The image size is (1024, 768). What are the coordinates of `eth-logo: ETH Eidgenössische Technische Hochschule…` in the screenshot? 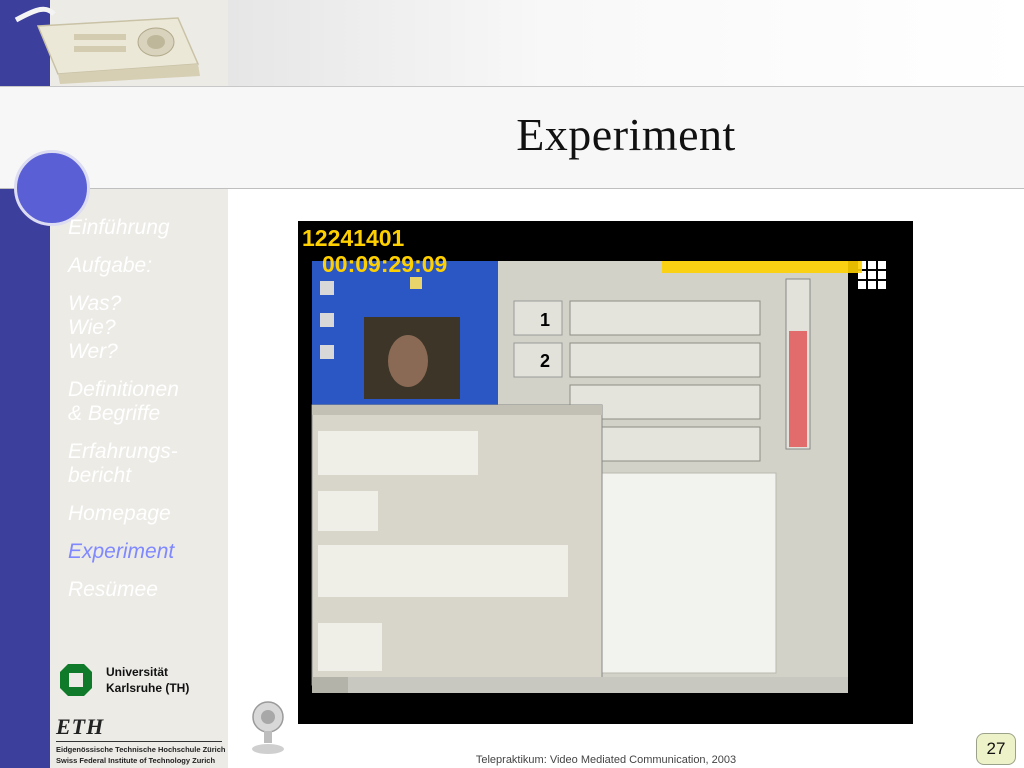 It's located at (142, 740).